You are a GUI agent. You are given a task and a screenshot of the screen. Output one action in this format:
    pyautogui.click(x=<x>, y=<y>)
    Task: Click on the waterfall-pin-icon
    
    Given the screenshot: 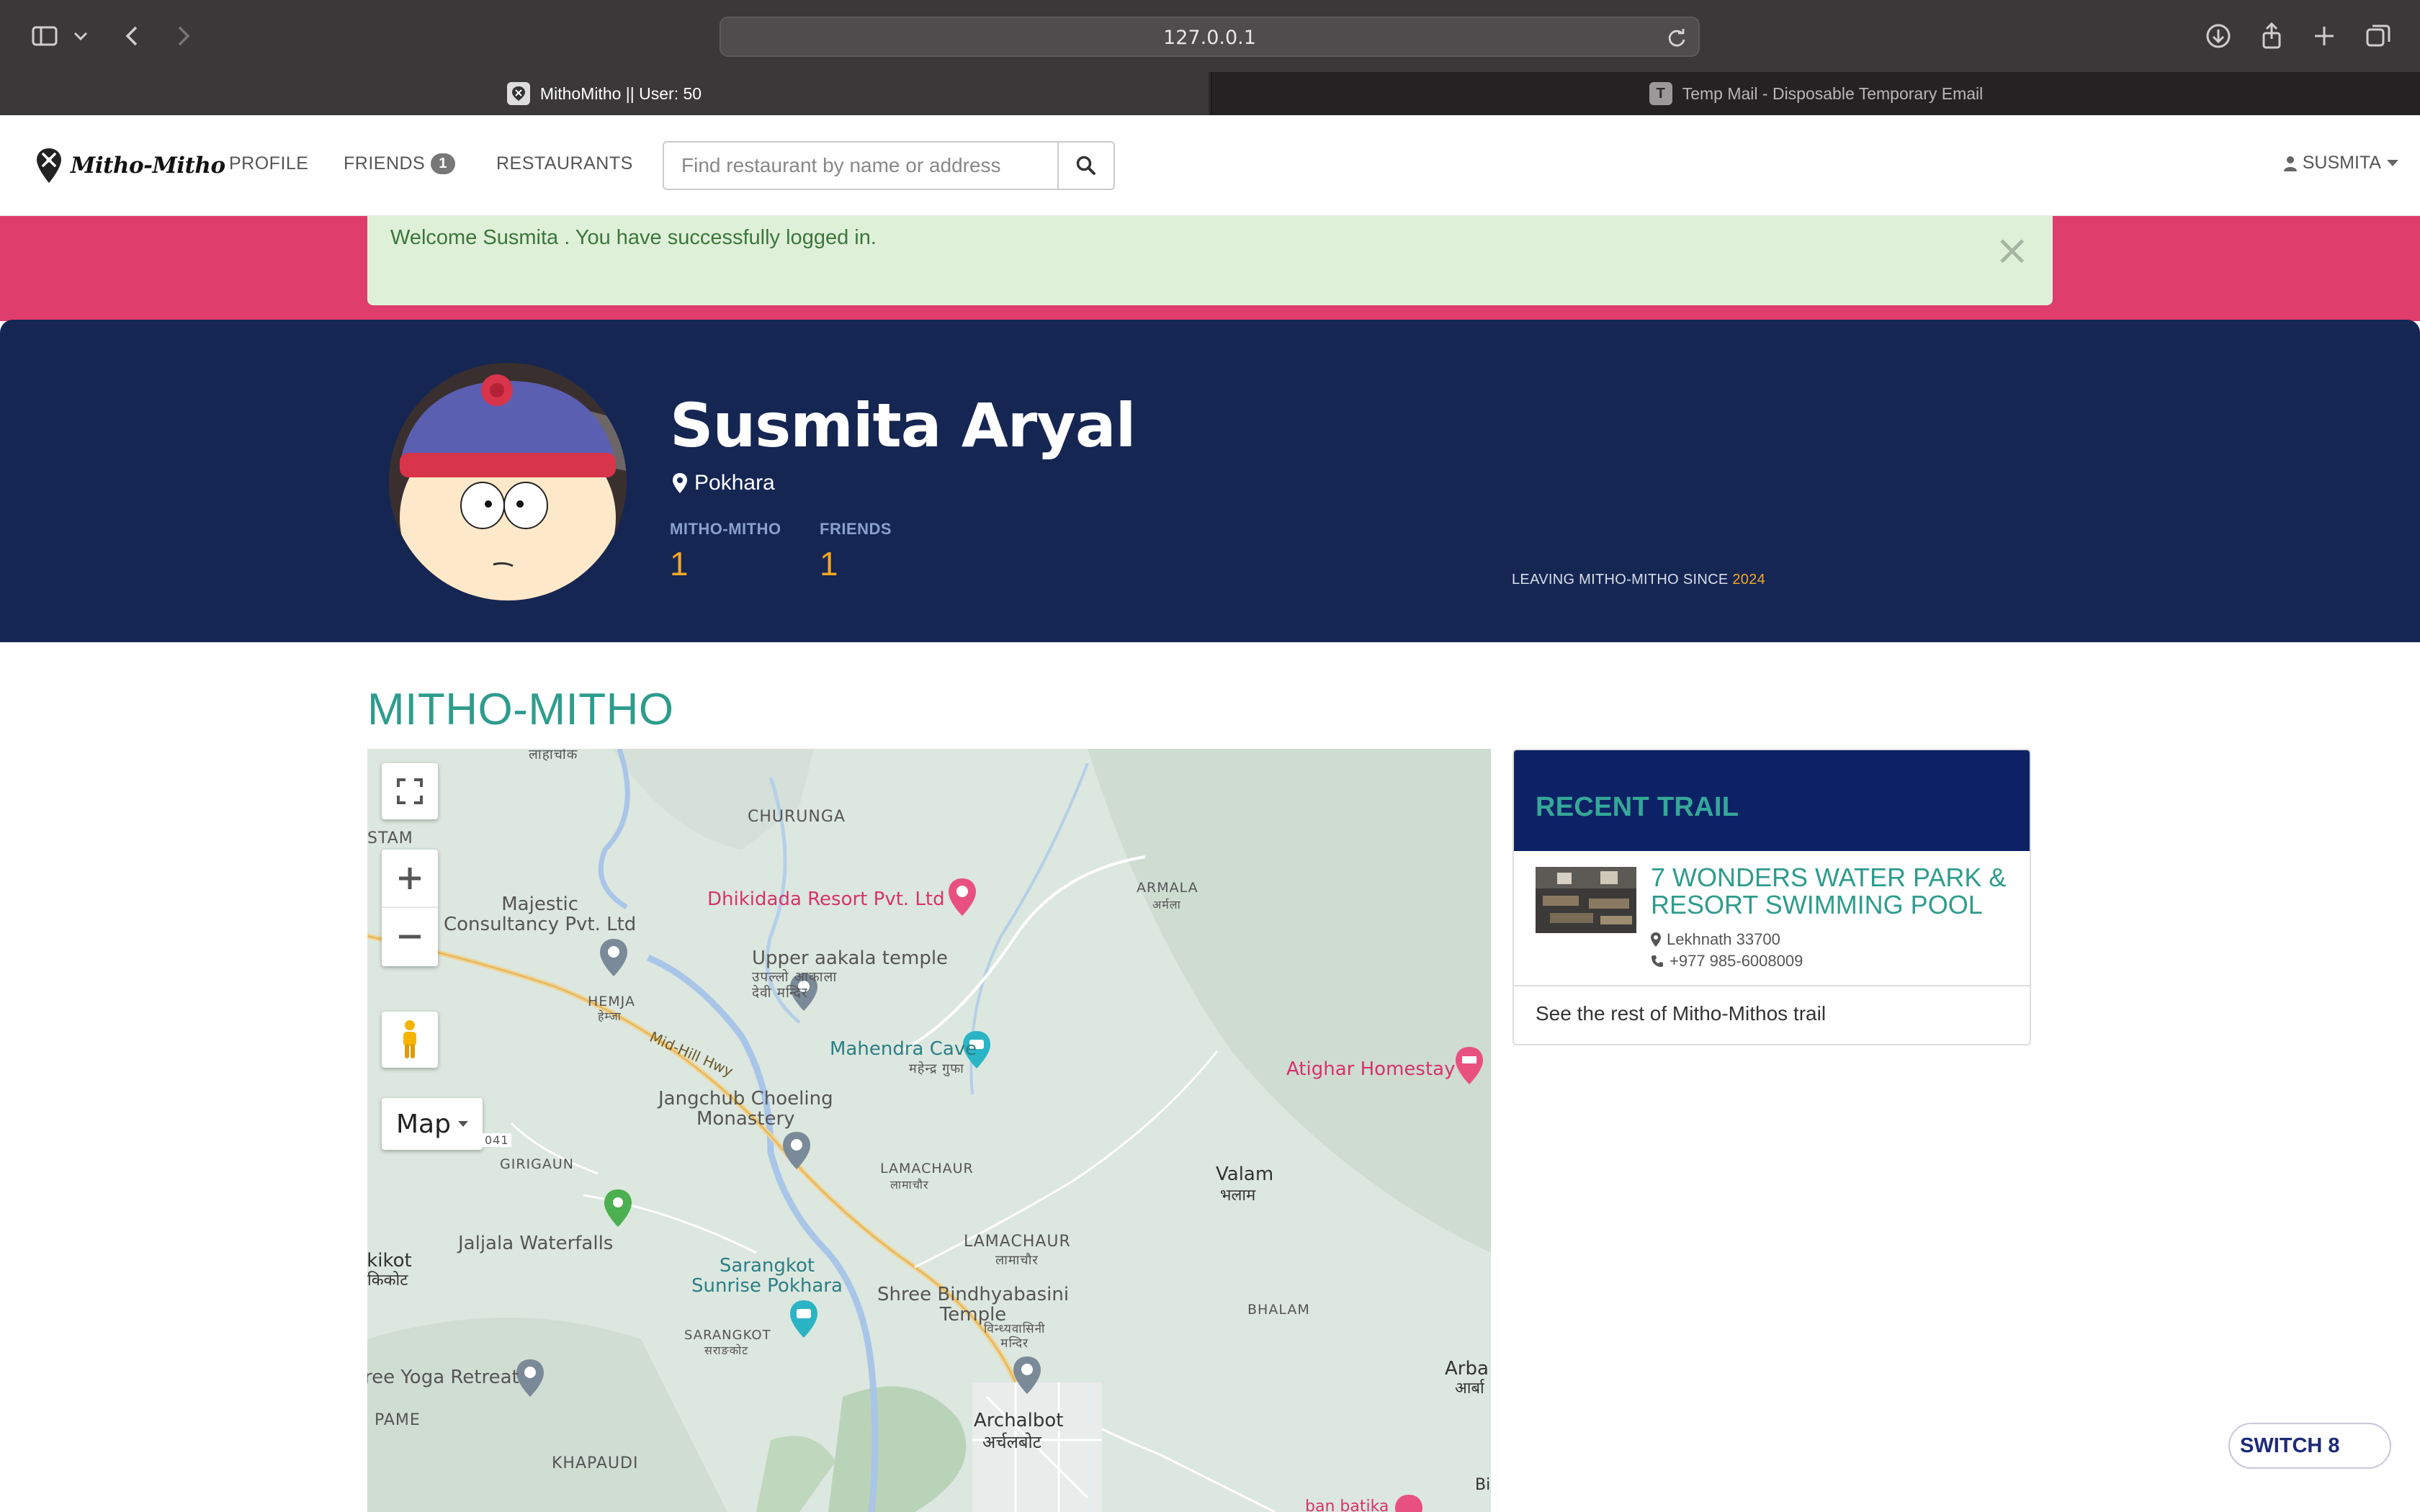 What is the action you would take?
    pyautogui.click(x=618, y=1208)
    